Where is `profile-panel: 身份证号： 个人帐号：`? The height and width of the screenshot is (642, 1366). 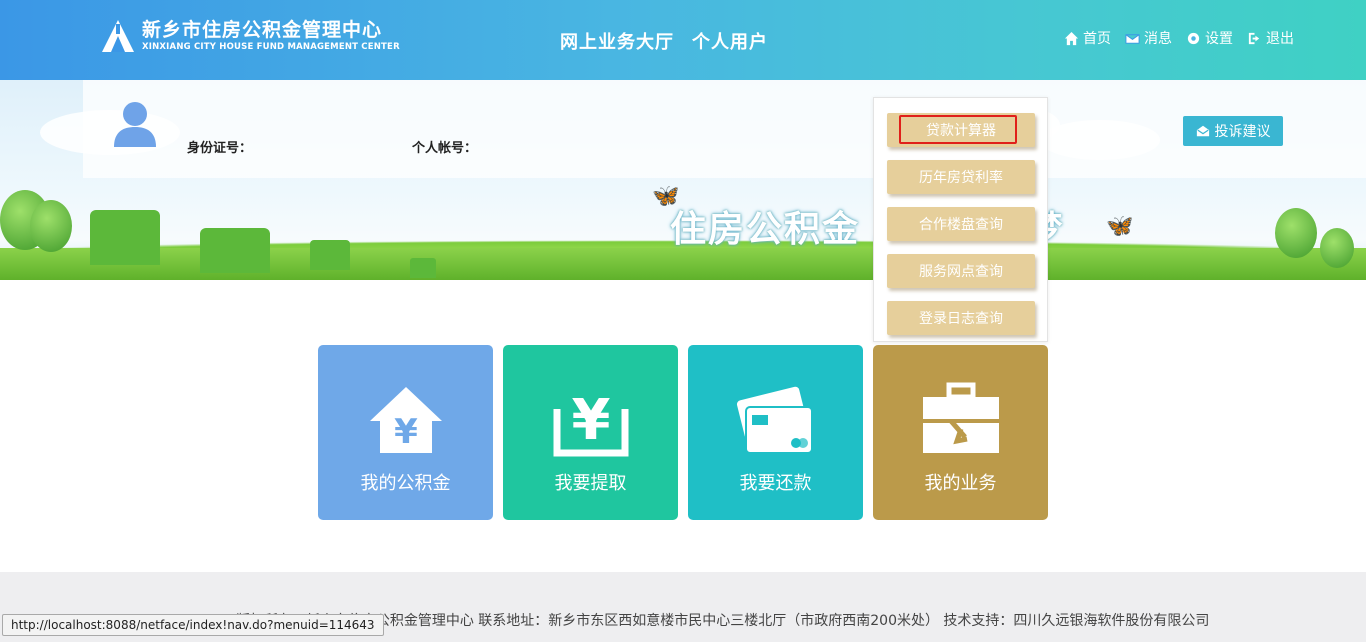 profile-panel: 身份证号： 个人帐号： is located at coordinates (724, 129).